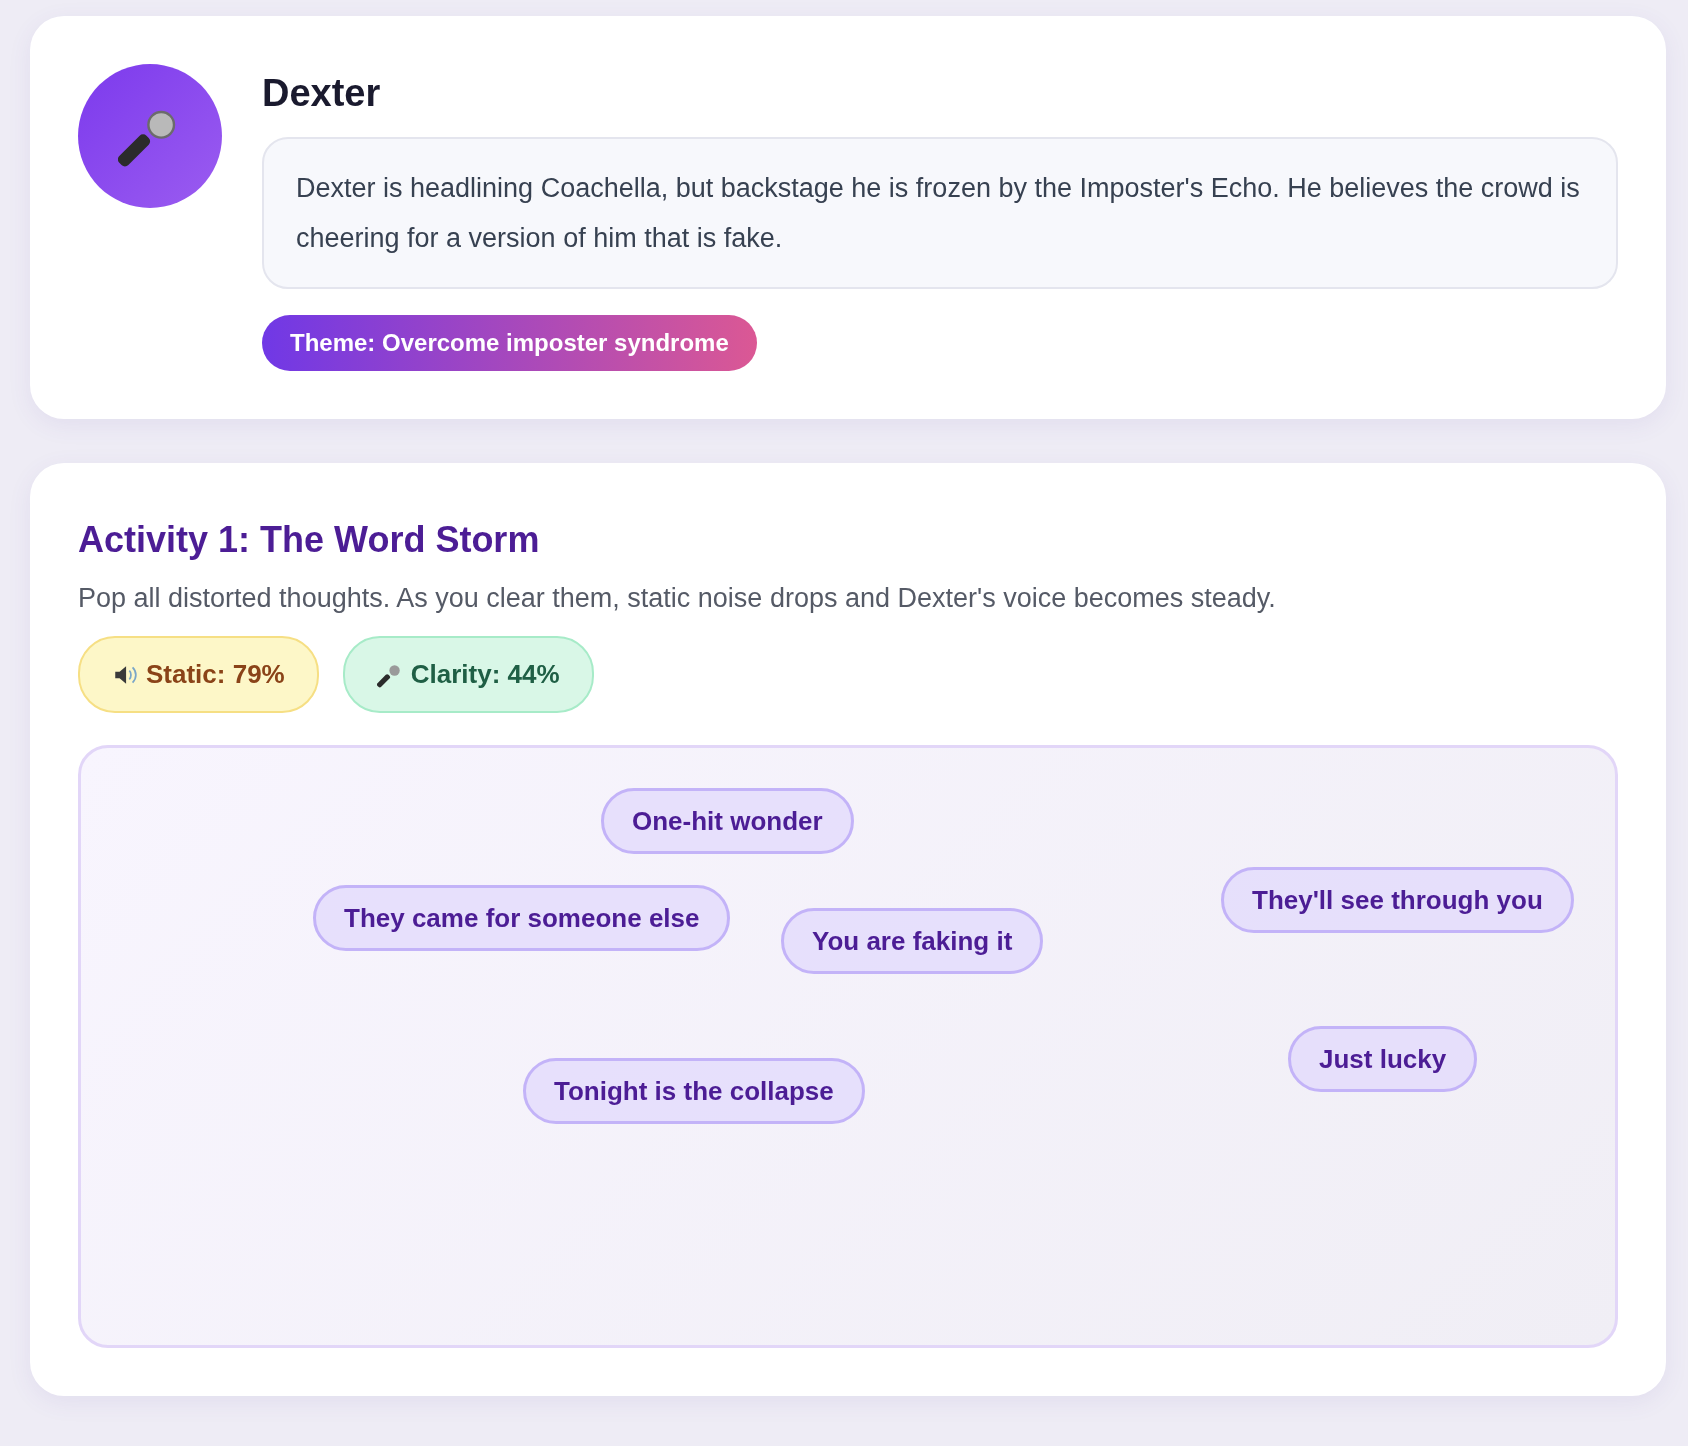  I want to click on meter-label: Static: 79%, so click(215, 674).